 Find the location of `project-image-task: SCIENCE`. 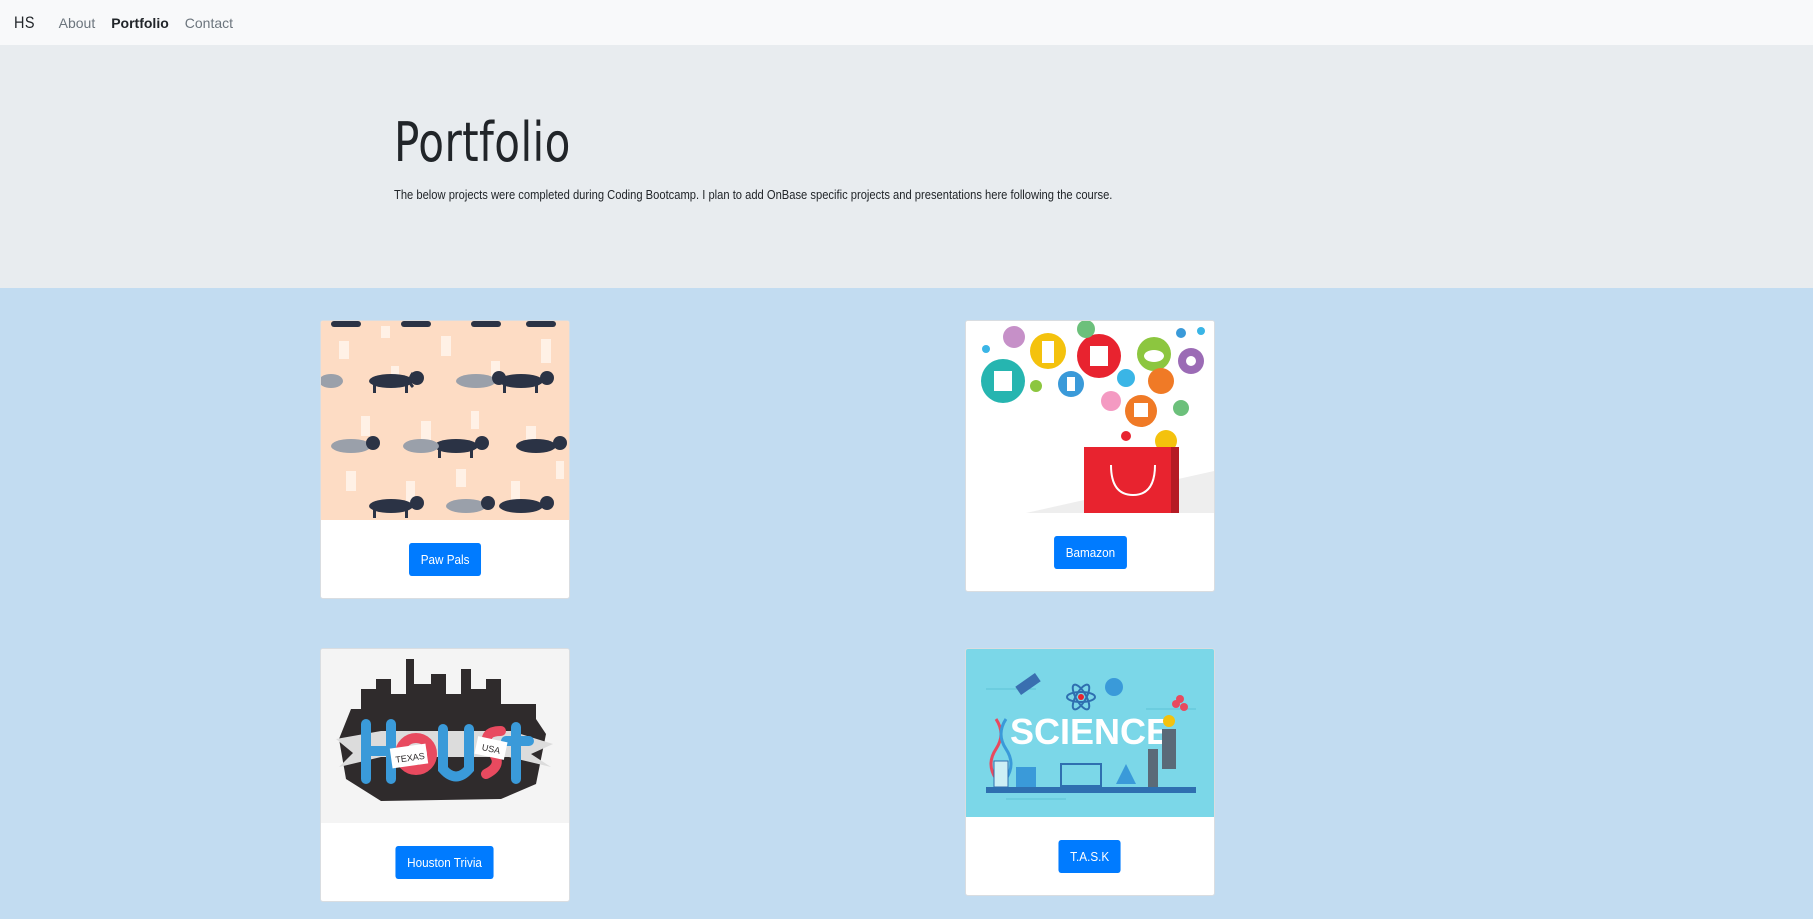

project-image-task: SCIENCE is located at coordinates (1090, 733).